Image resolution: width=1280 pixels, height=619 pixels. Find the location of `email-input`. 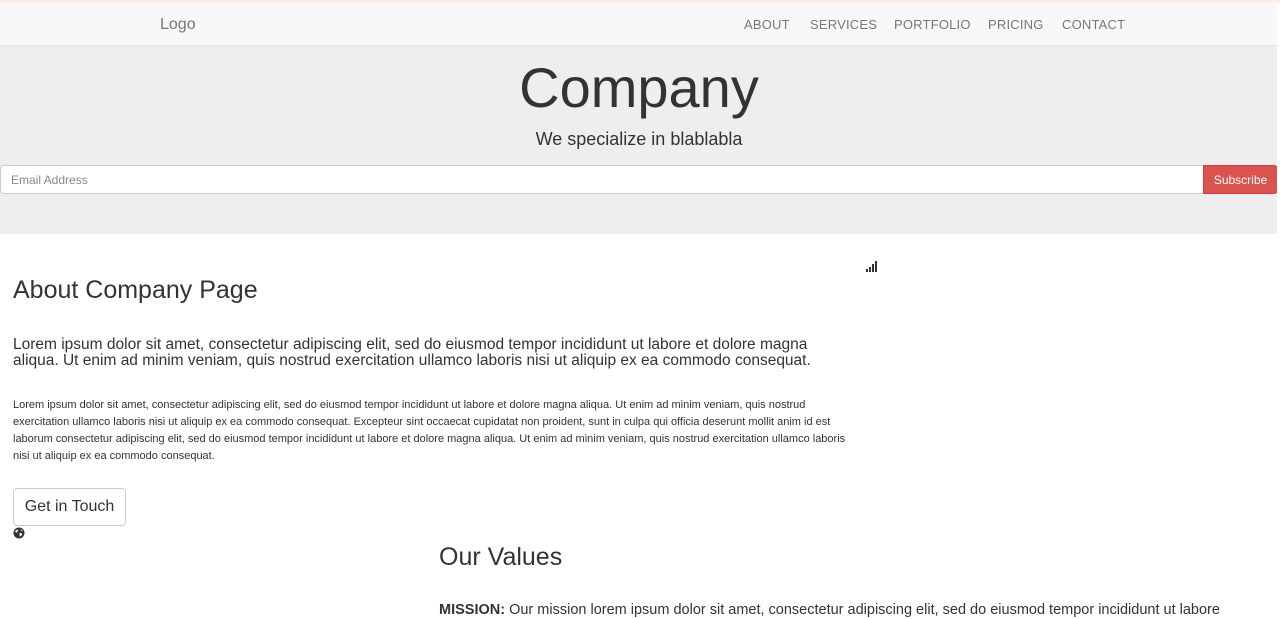

email-input is located at coordinates (602, 179).